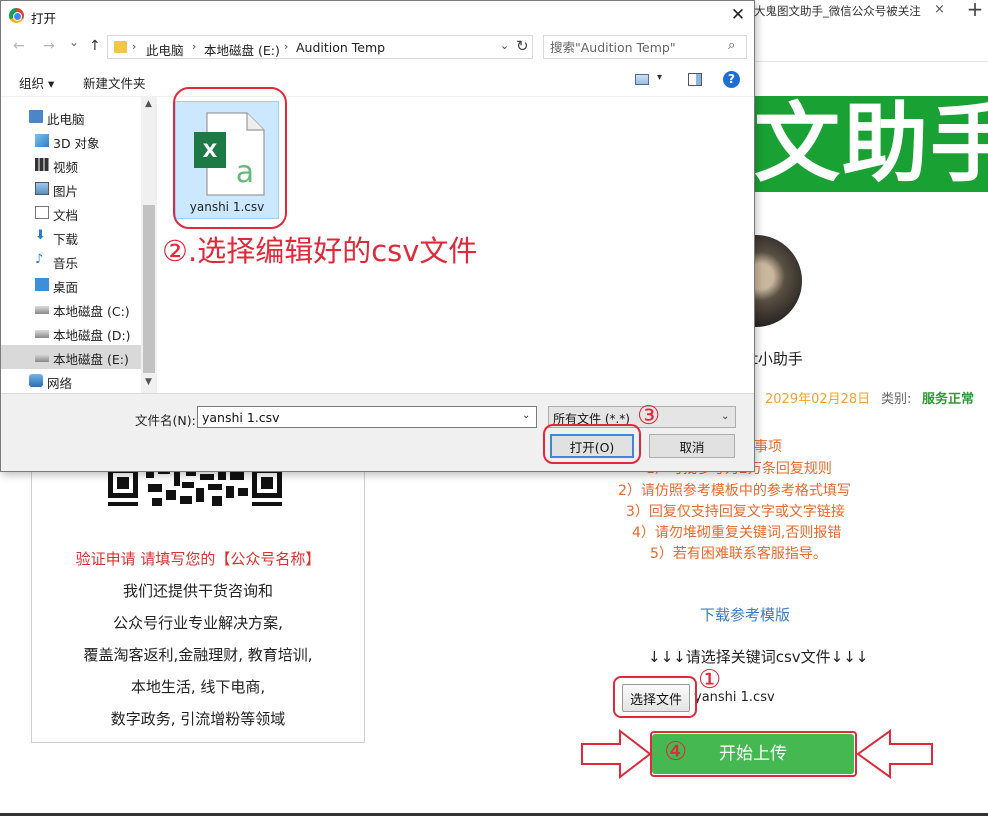 The image size is (988, 816). What do you see at coordinates (42, 164) in the screenshot?
I see `video-icon` at bounding box center [42, 164].